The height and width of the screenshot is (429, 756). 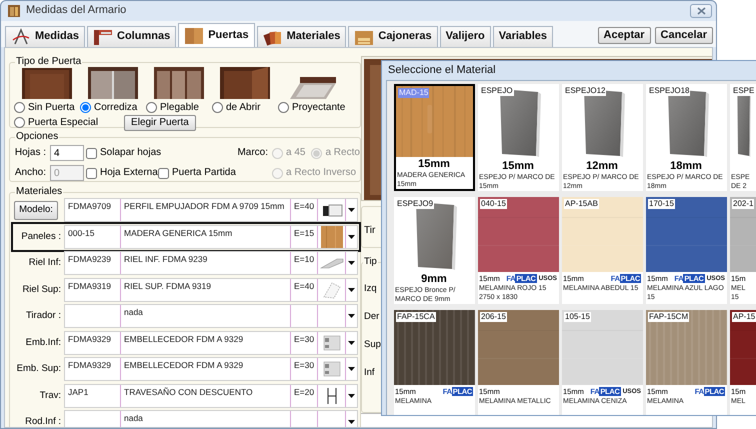 What do you see at coordinates (370, 288) in the screenshot?
I see `field-label: Izq` at bounding box center [370, 288].